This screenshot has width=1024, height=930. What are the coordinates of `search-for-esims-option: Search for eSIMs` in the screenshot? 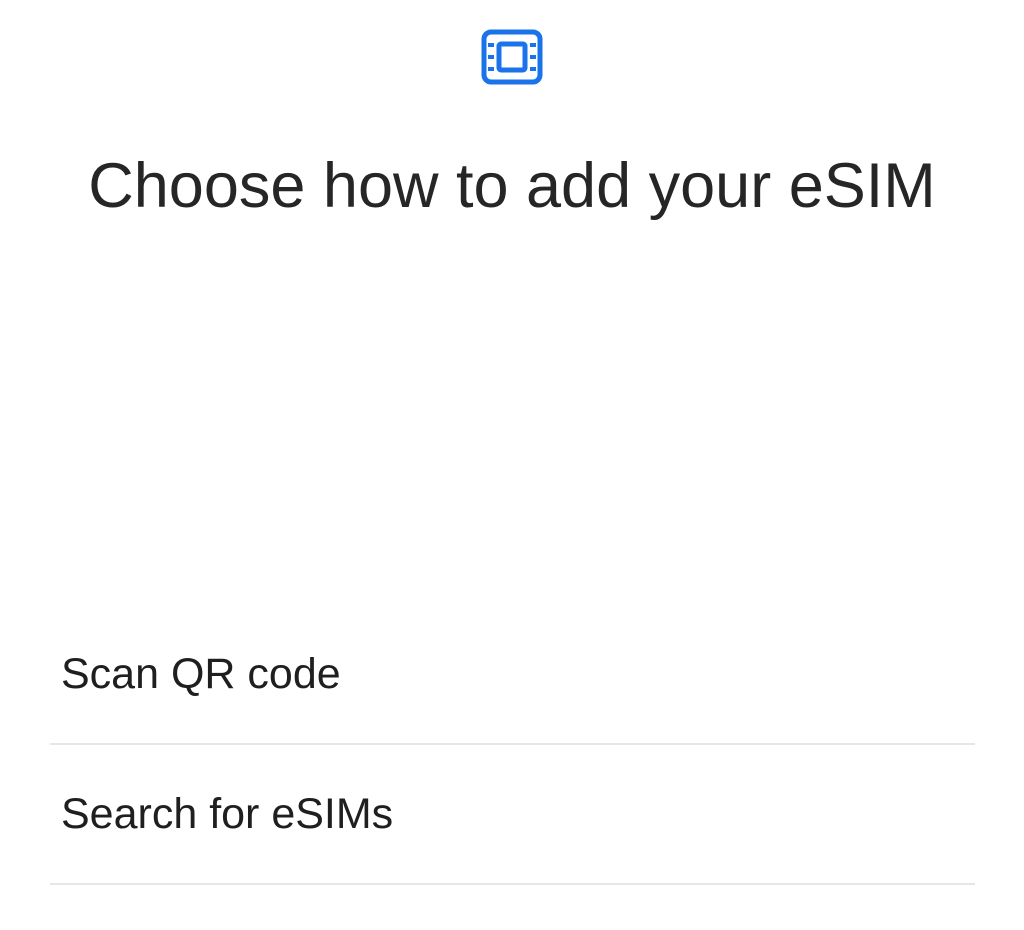 It's located at (512, 815).